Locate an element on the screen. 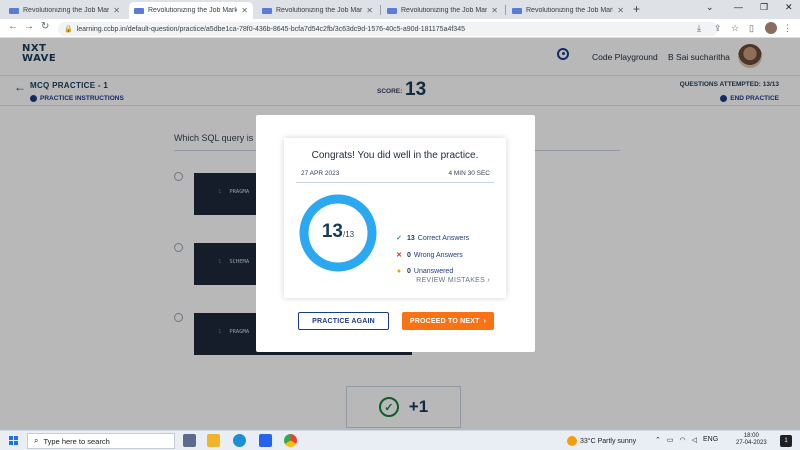 This screenshot has height=450, width=800. score-ring-value: 13/13 is located at coordinates (338, 232).